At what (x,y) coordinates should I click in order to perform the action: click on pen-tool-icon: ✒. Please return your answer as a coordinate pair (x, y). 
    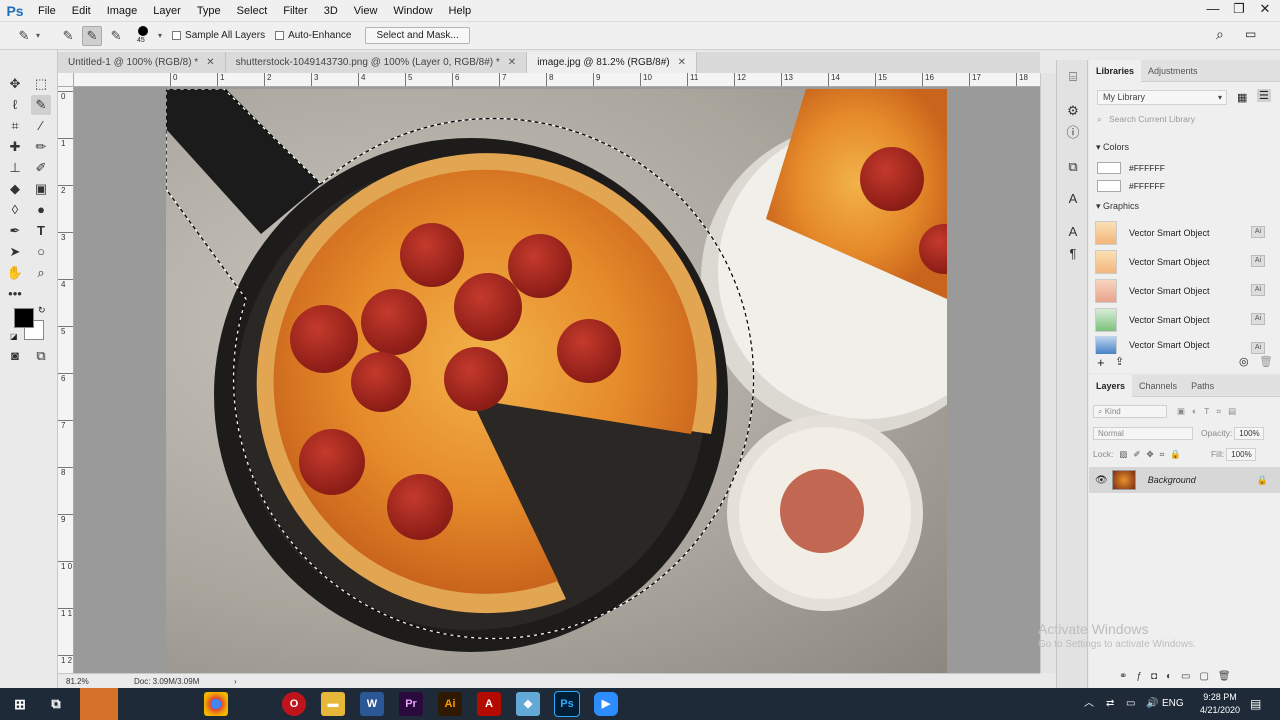
    Looking at the image, I should click on (15, 231).